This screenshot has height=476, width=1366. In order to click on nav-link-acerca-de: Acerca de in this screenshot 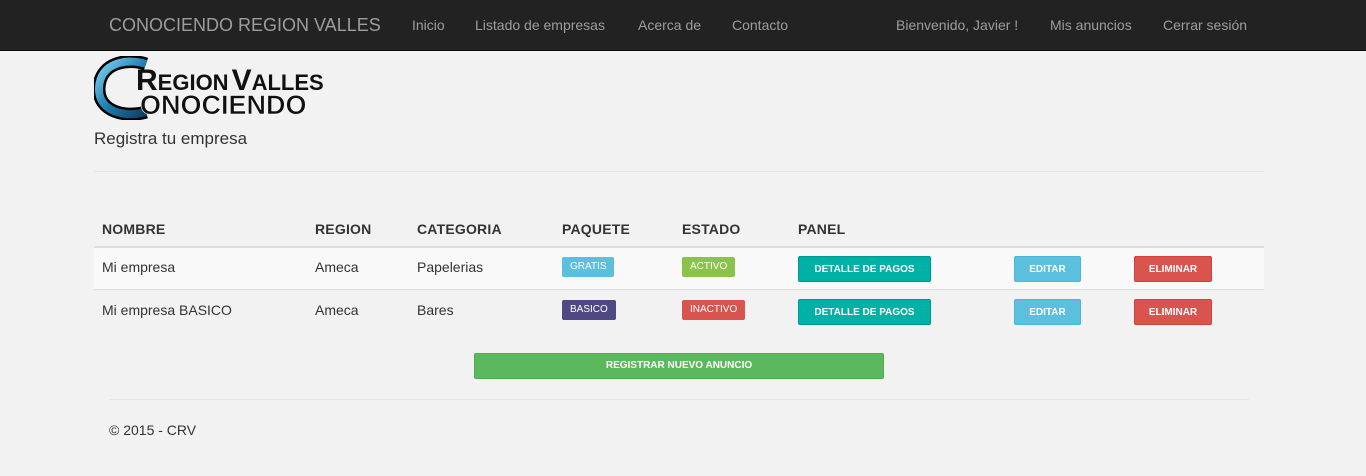, I will do `click(669, 25)`.